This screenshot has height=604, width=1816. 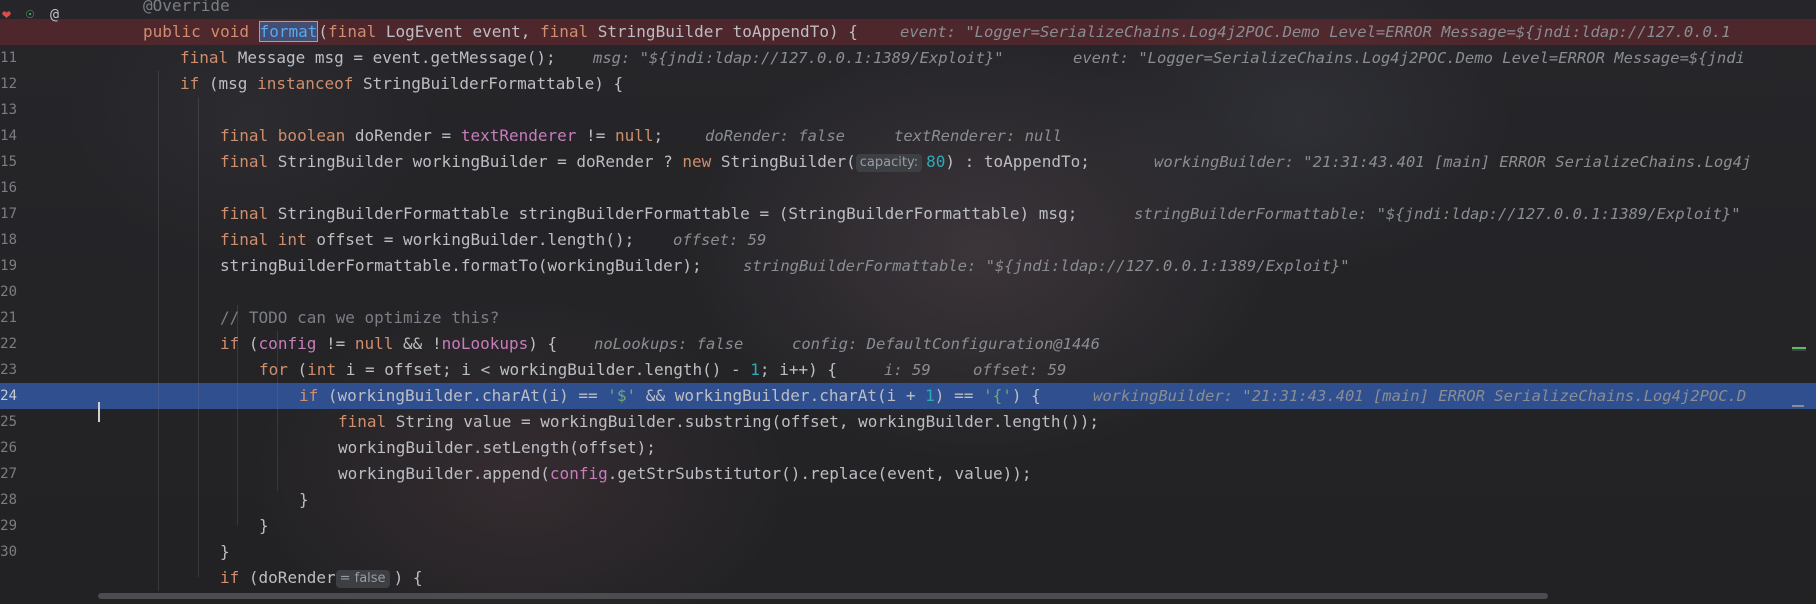 I want to click on code-token: void, so click(x=234, y=31).